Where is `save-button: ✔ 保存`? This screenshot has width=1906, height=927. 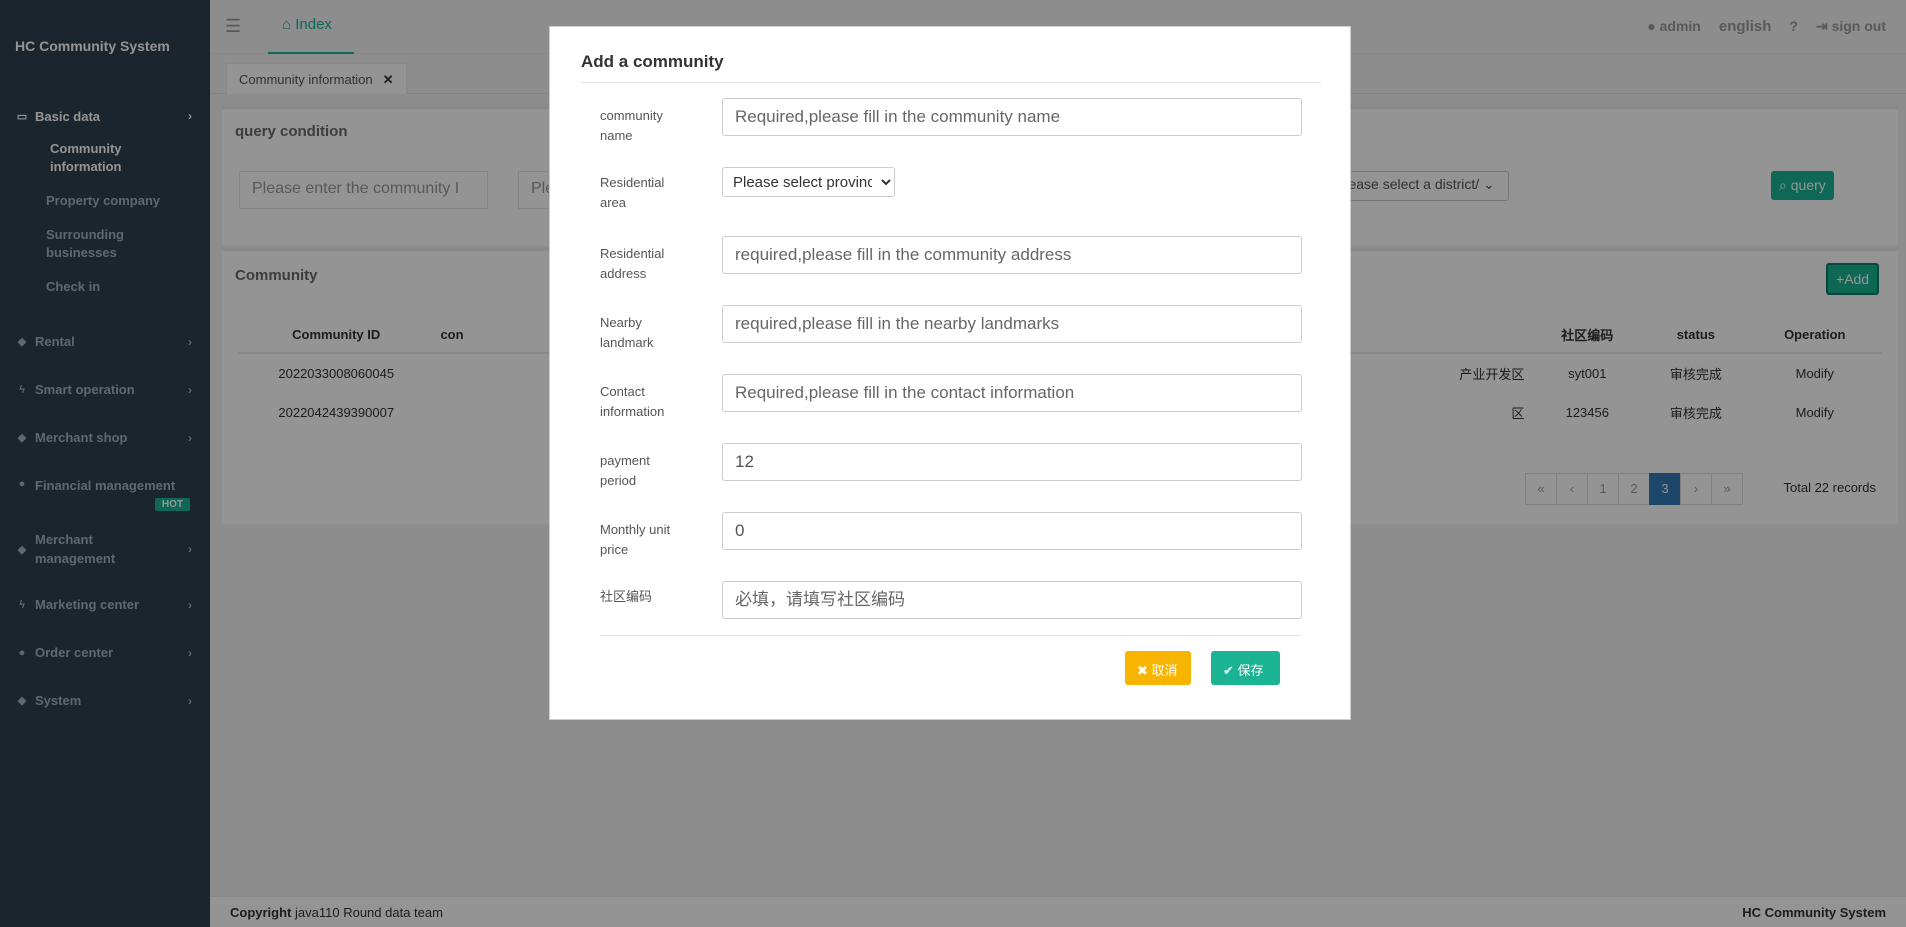 save-button: ✔ 保存 is located at coordinates (1245, 668).